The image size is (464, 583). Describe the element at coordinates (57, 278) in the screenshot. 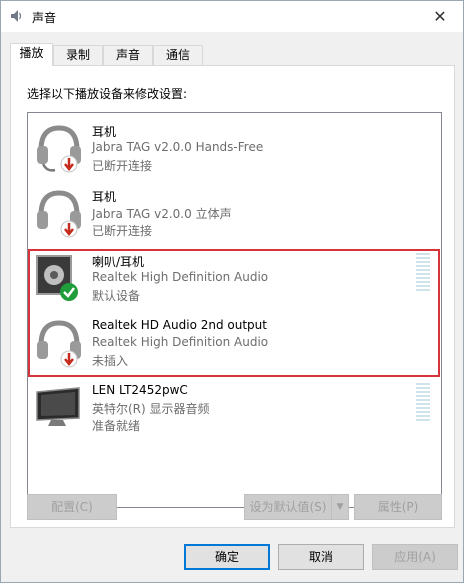

I see `speaker-default-icon` at that location.